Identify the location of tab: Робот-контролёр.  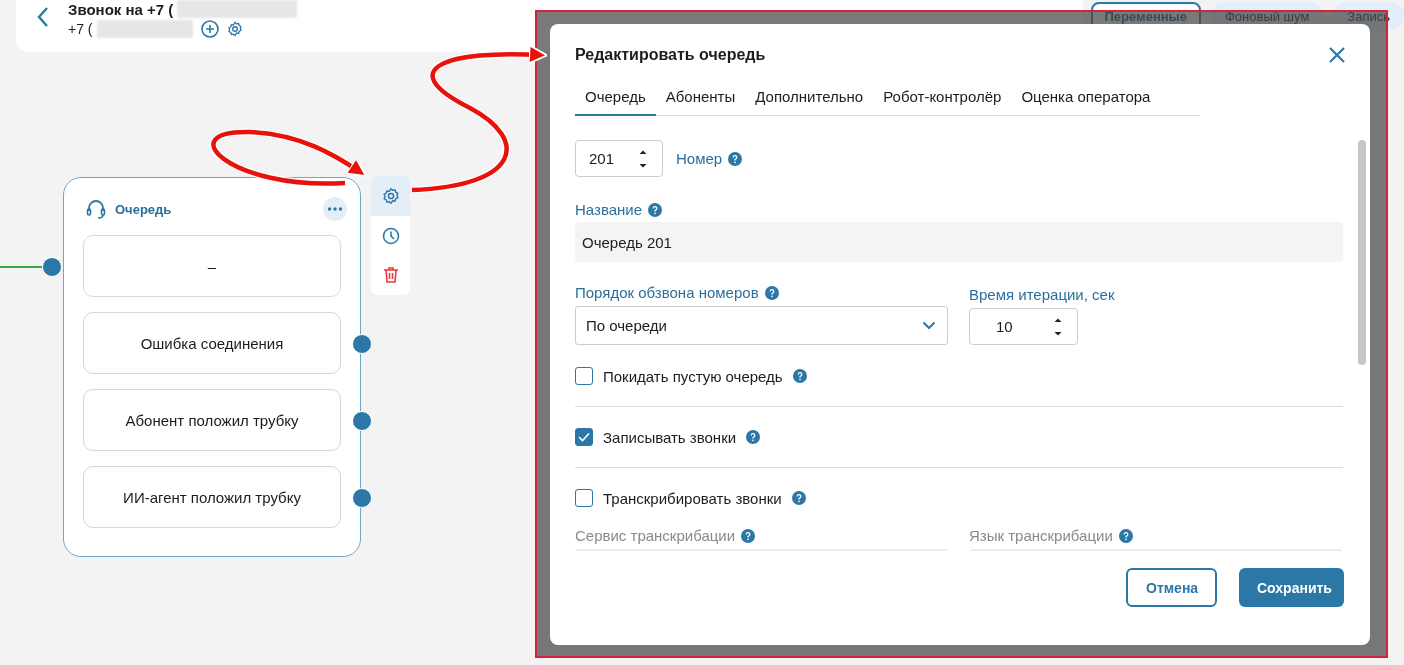
(942, 98).